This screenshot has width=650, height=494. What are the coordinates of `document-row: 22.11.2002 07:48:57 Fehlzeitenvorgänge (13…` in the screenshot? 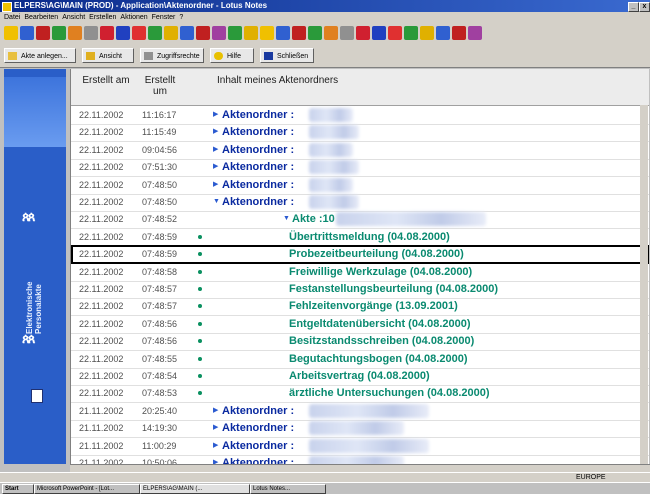 It's located at (360, 307).